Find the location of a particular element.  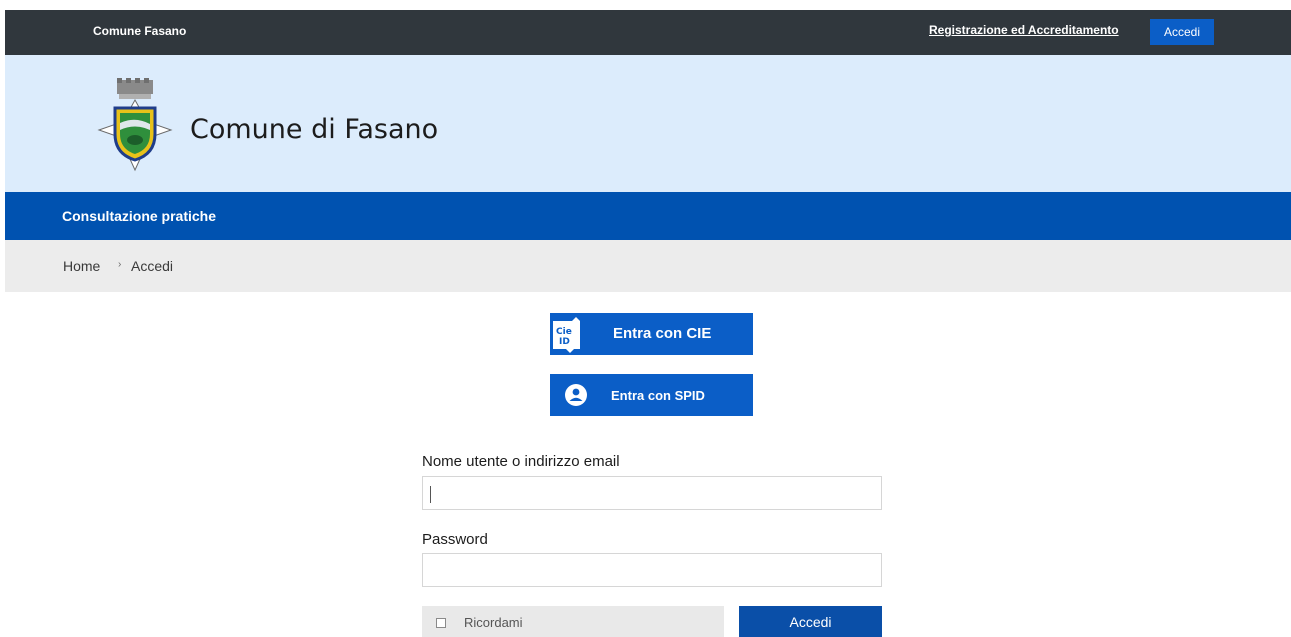

spid-login-button: Entra con SPID is located at coordinates (651, 395).